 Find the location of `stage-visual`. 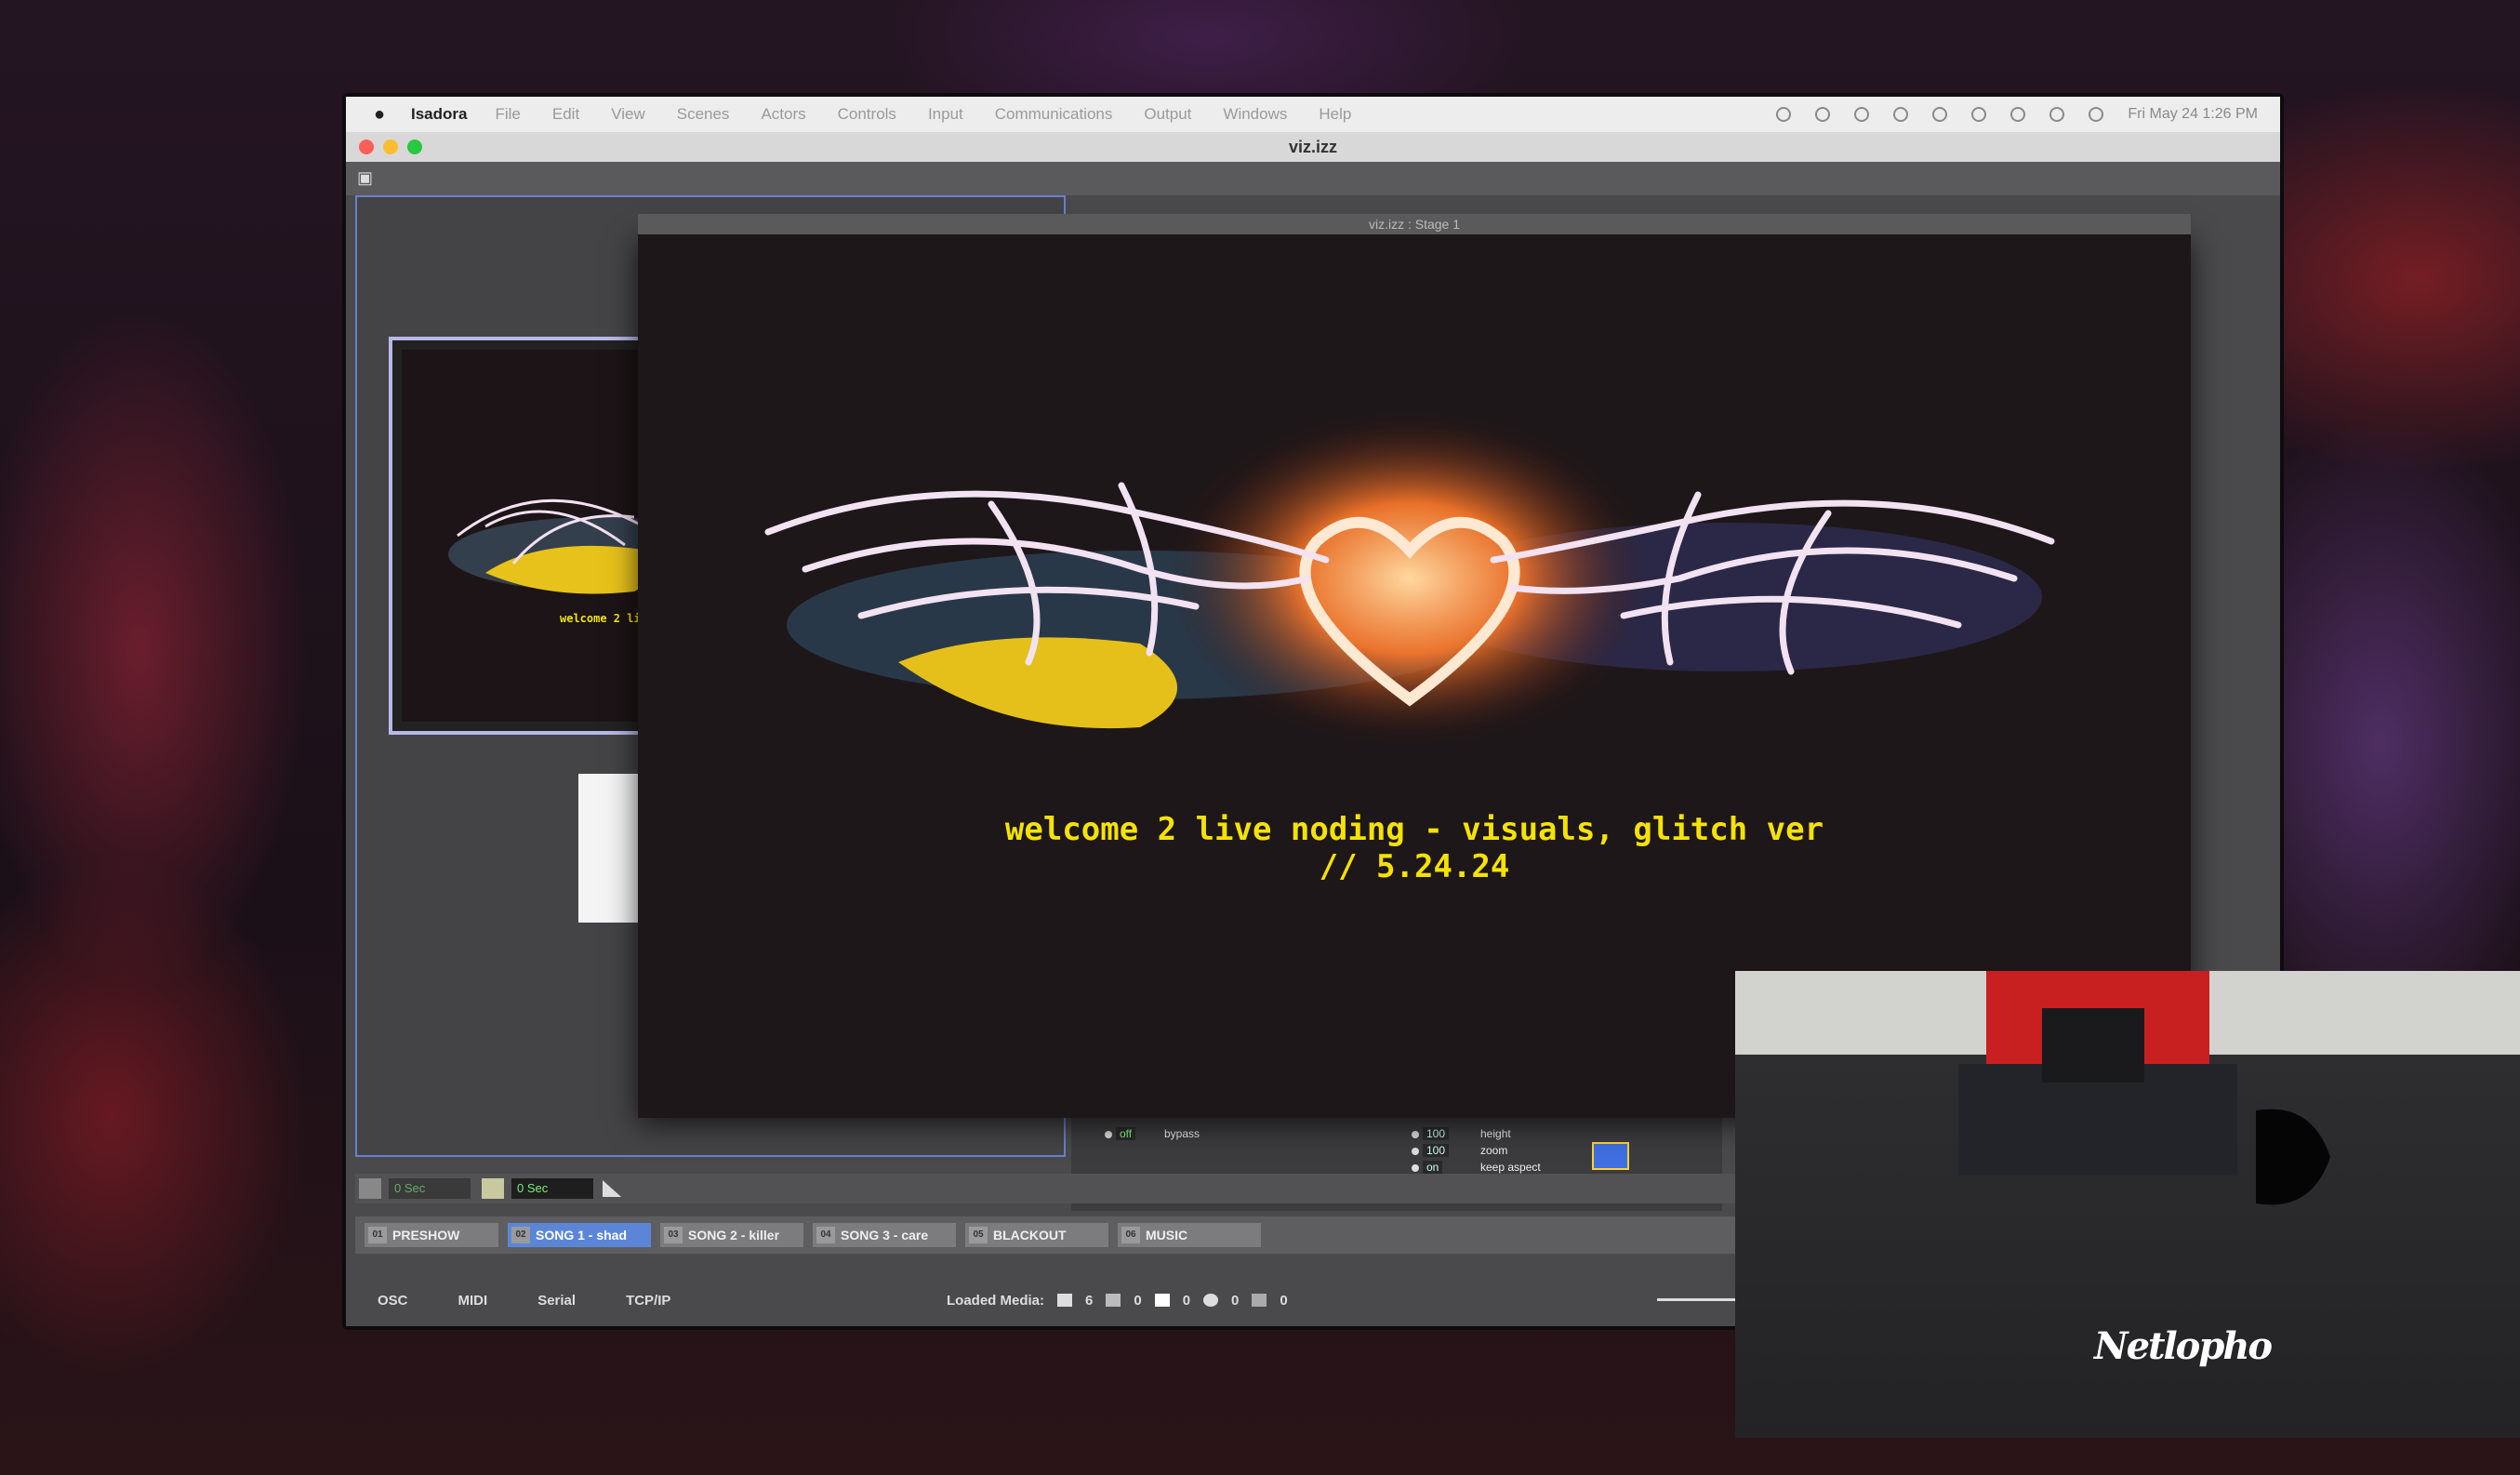

stage-visual is located at coordinates (1409, 587).